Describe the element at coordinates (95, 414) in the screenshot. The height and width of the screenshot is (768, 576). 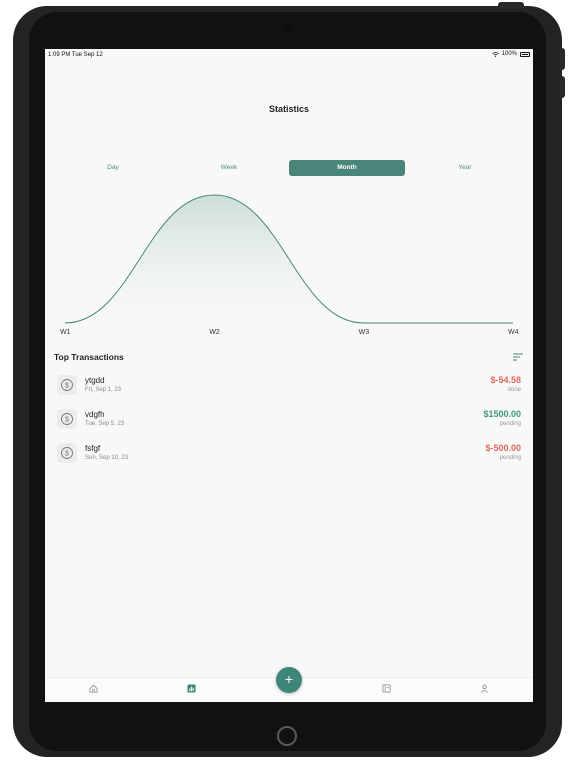
I see `transaction-name: vdgfh` at that location.